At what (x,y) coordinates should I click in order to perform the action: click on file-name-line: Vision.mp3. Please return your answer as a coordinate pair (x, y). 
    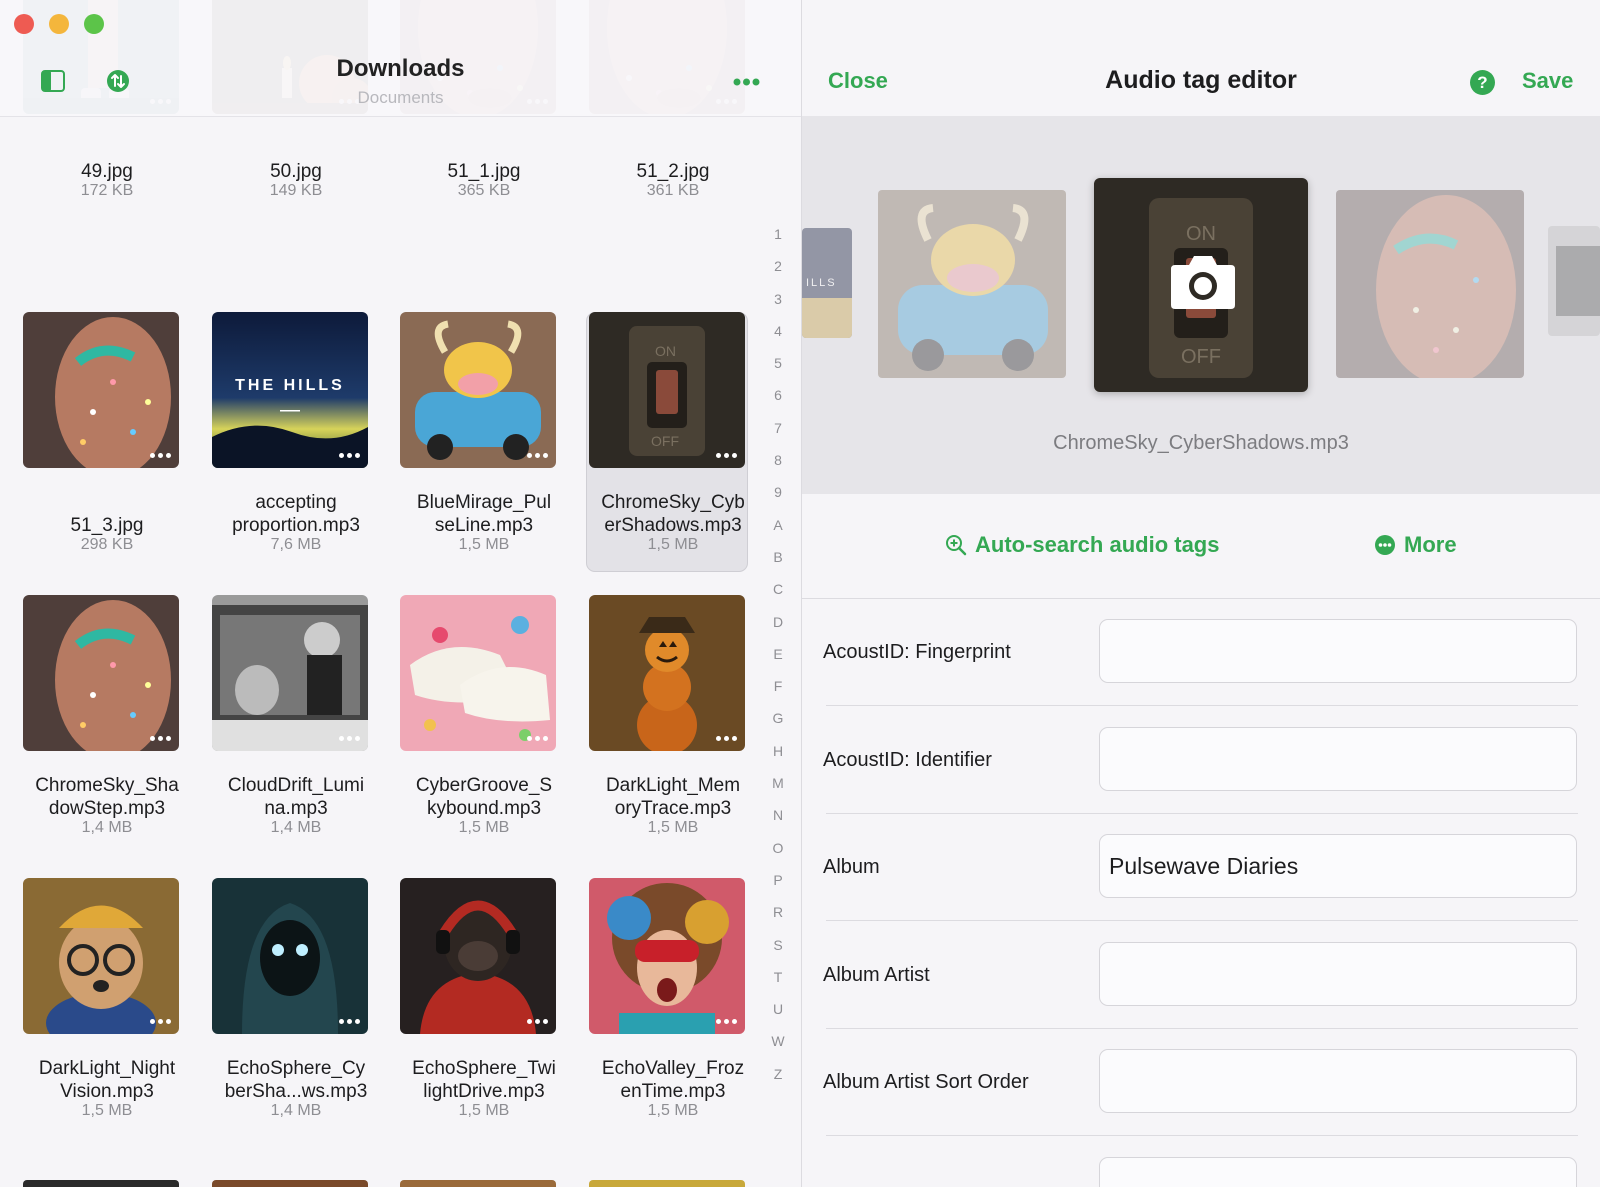
    Looking at the image, I should click on (107, 1091).